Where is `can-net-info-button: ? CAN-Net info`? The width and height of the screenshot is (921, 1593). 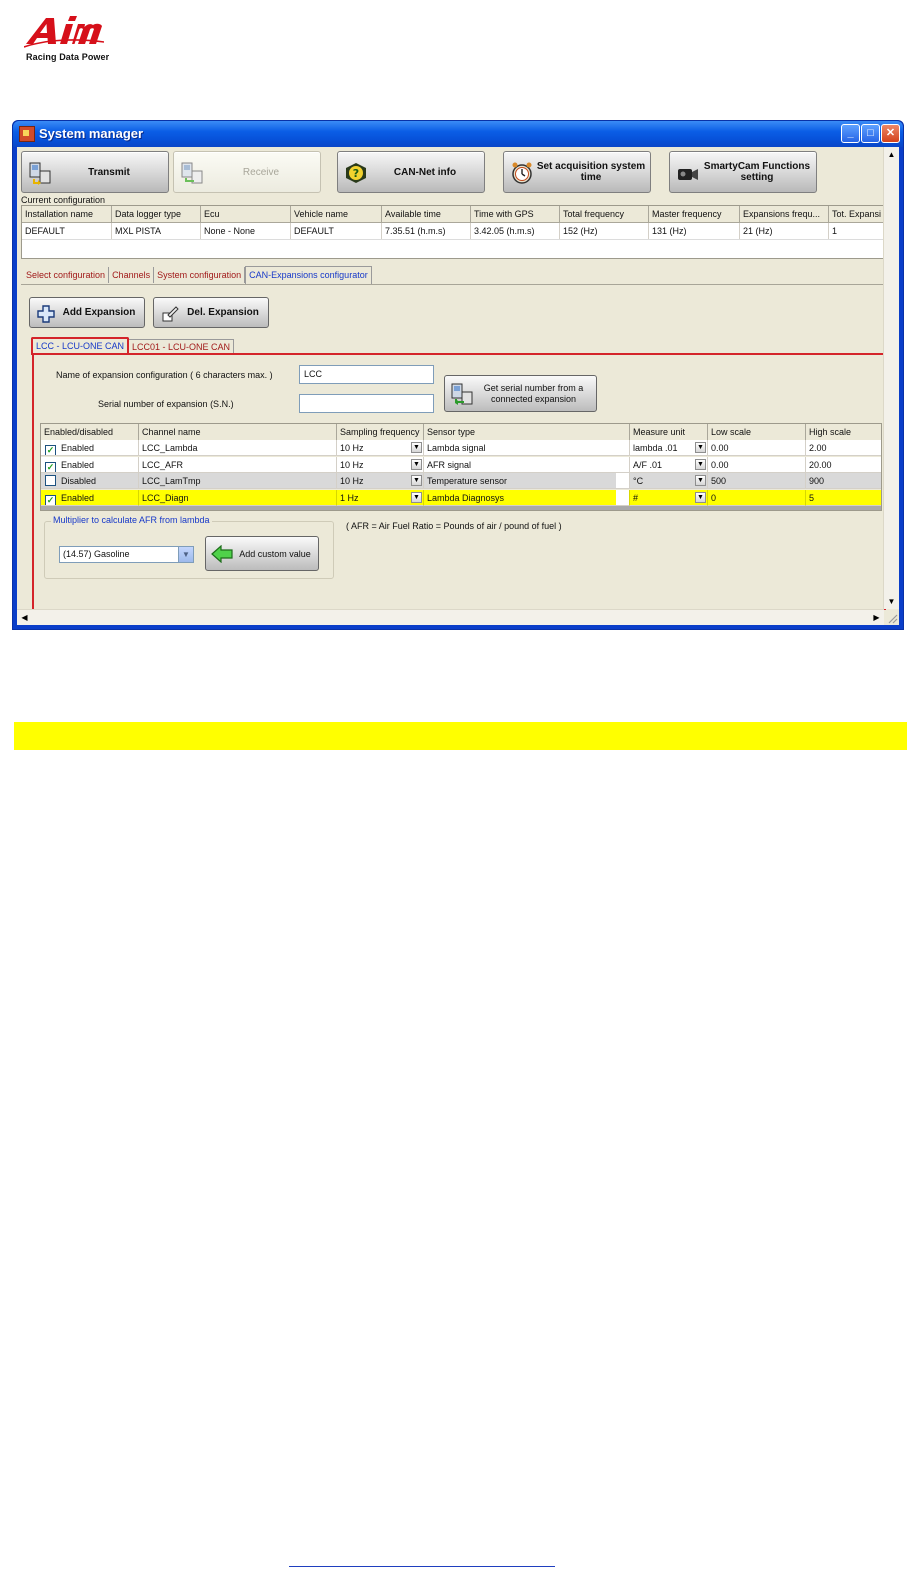 can-net-info-button: ? CAN-Net info is located at coordinates (411, 172).